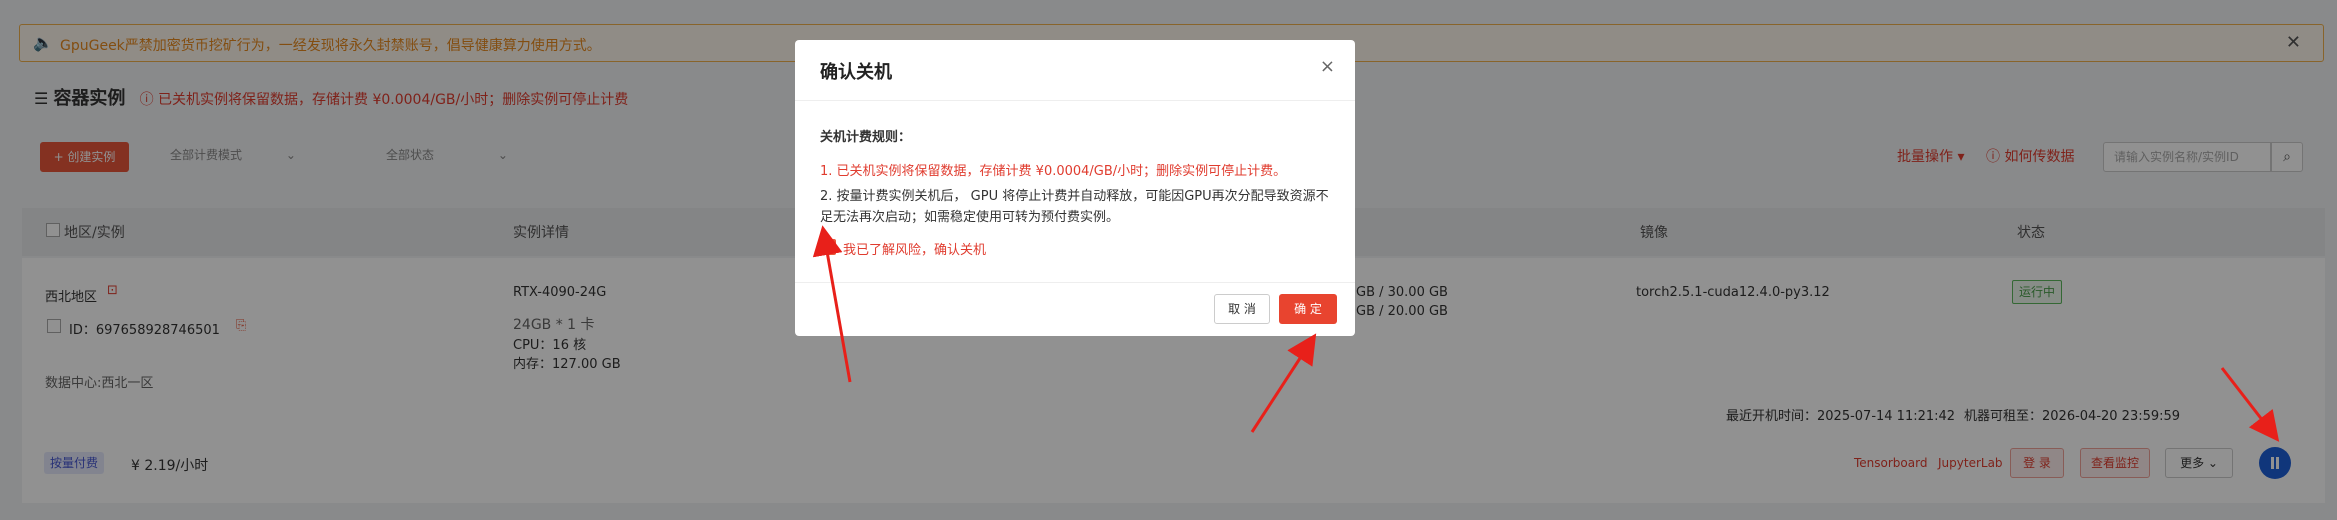 The width and height of the screenshot is (2337, 520). I want to click on arrow-to-pause, so click(2250, 404).